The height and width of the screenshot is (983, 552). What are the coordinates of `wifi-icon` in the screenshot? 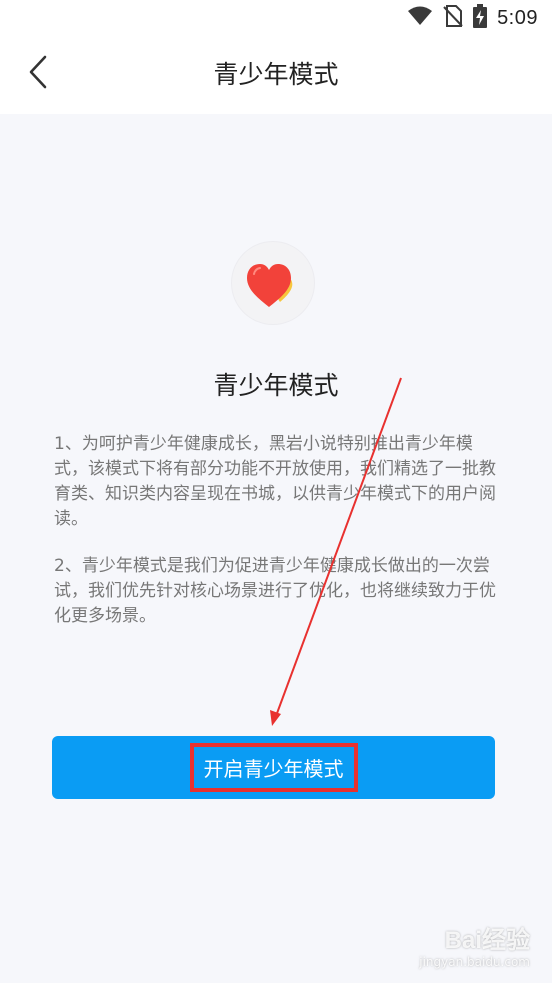 It's located at (420, 18).